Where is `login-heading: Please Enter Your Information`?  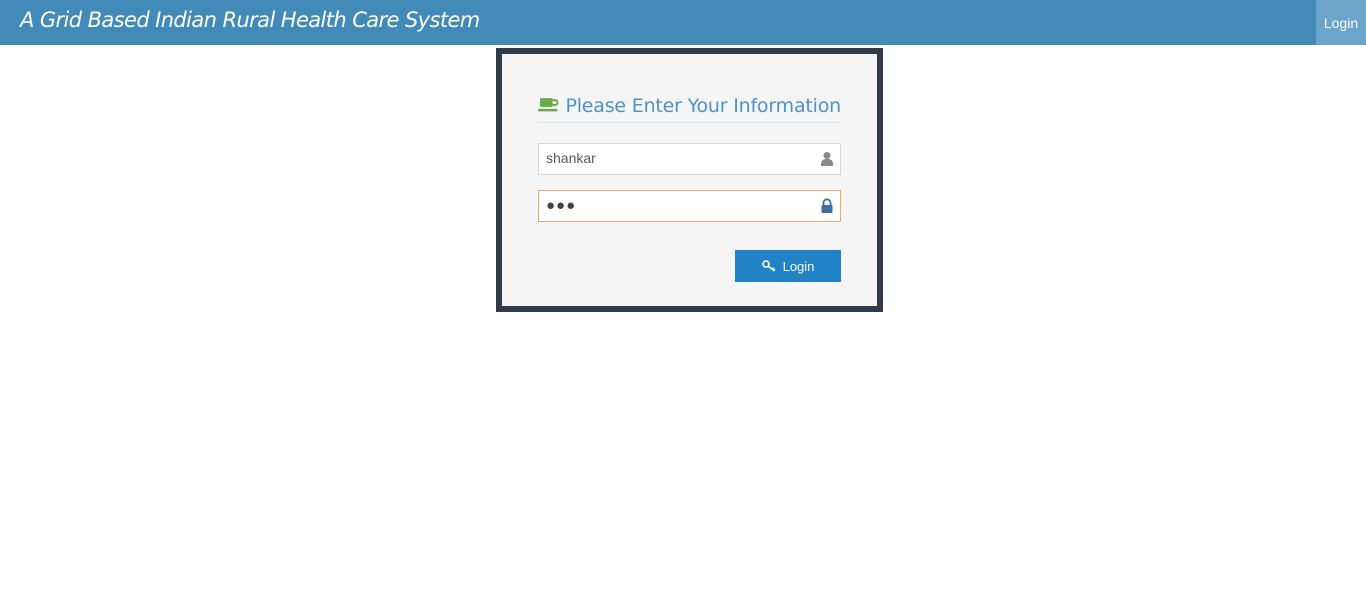
login-heading: Please Enter Your Information is located at coordinates (689, 106).